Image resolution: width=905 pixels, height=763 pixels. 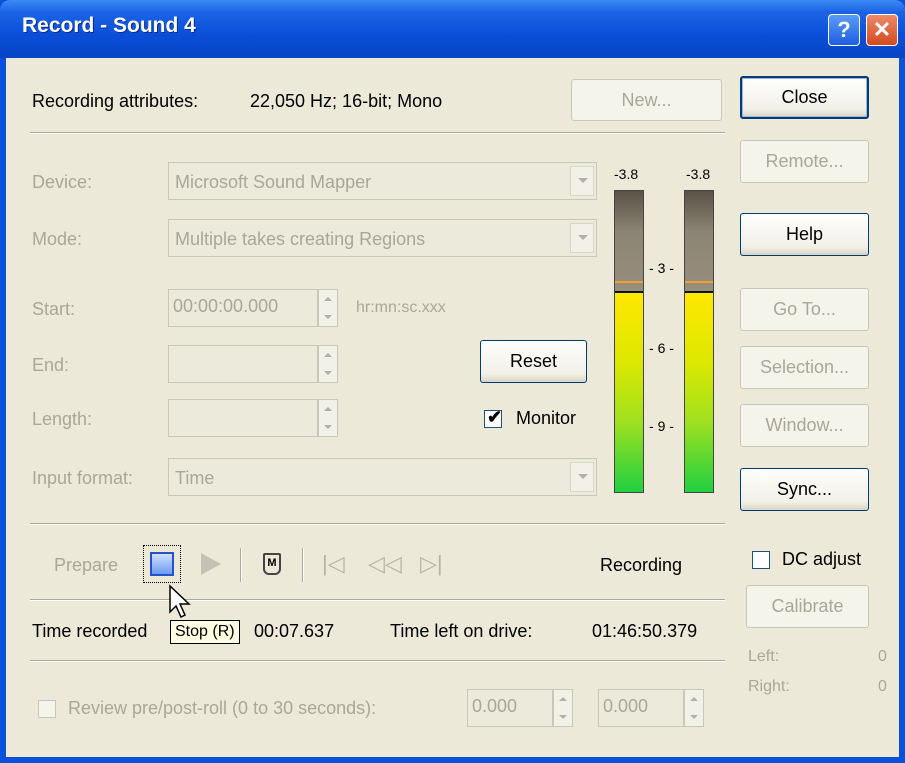 I want to click on rewind-icon: ◁◁, so click(x=385, y=564).